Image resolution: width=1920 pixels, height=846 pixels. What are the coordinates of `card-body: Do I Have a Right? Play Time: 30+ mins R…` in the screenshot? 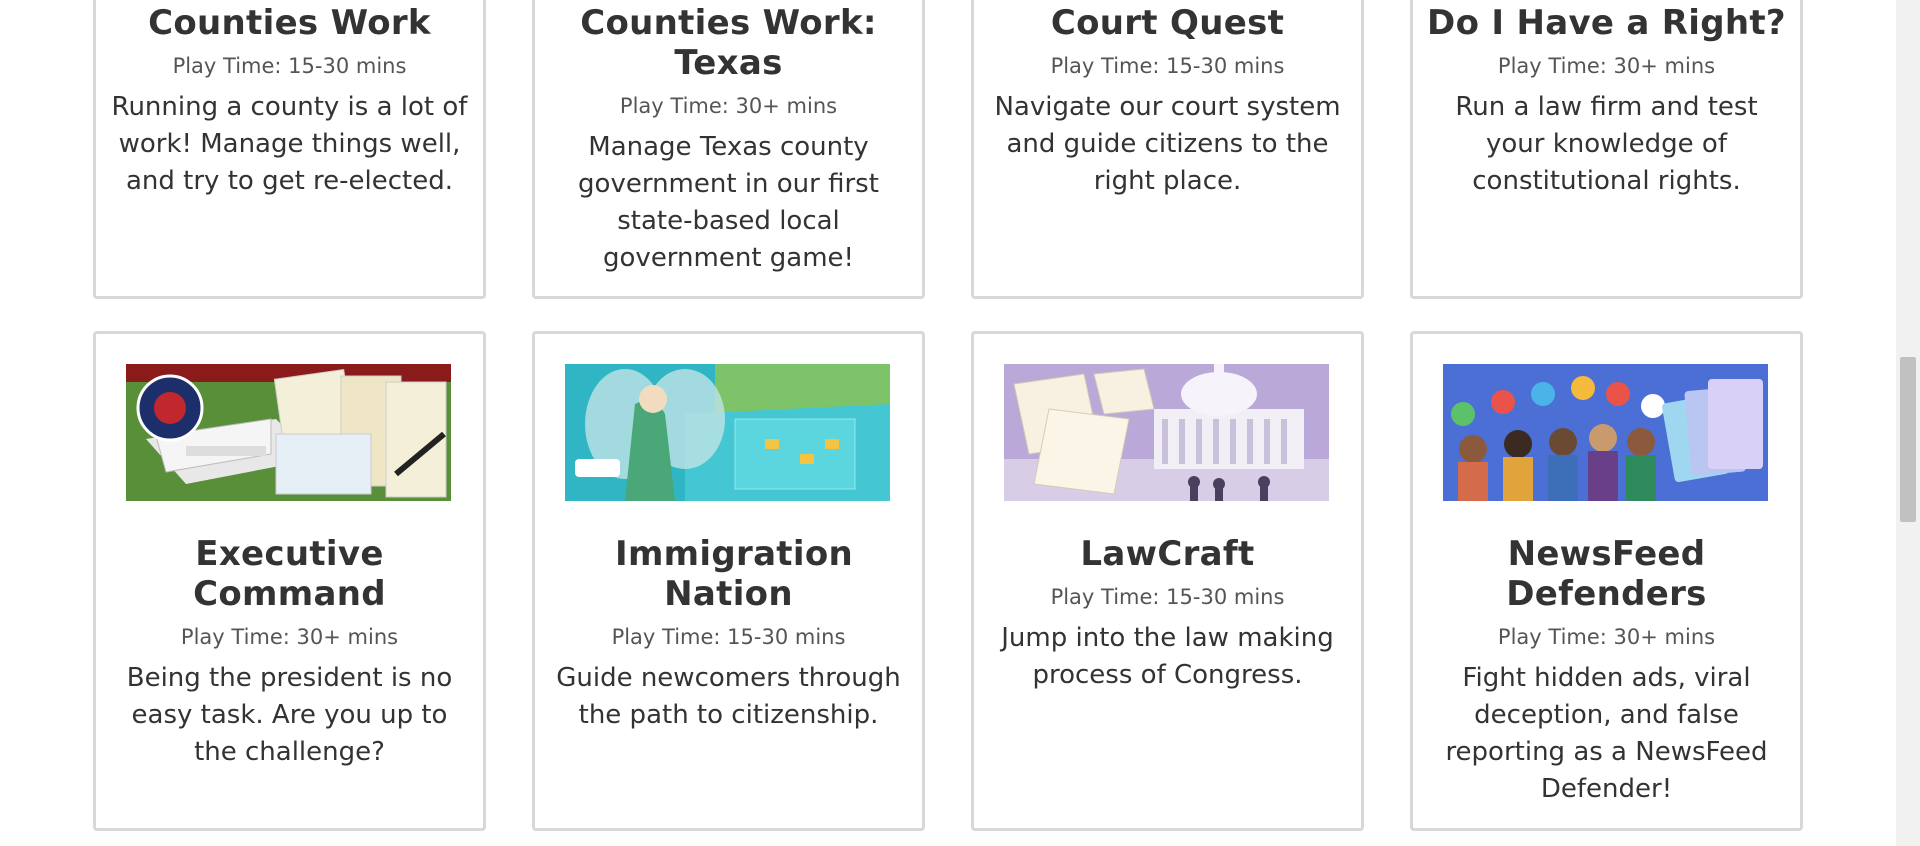 It's located at (1606, 101).